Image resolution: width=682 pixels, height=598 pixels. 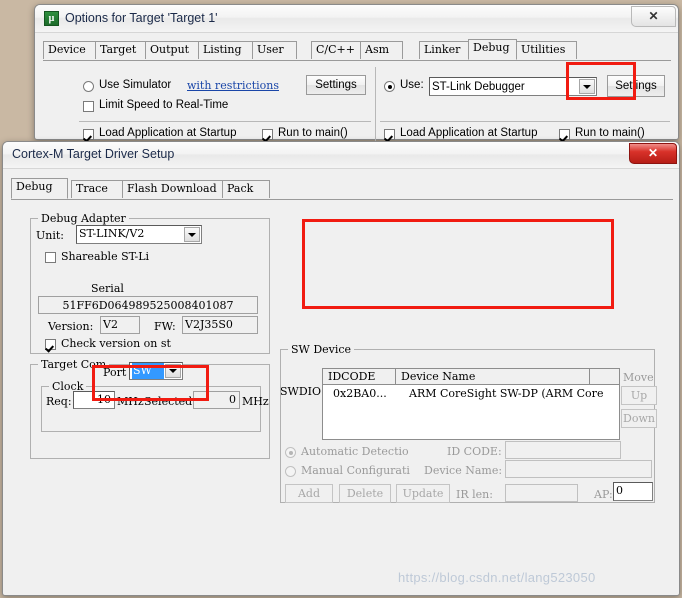 What do you see at coordinates (120, 325) in the screenshot?
I see `version-field: V2` at bounding box center [120, 325].